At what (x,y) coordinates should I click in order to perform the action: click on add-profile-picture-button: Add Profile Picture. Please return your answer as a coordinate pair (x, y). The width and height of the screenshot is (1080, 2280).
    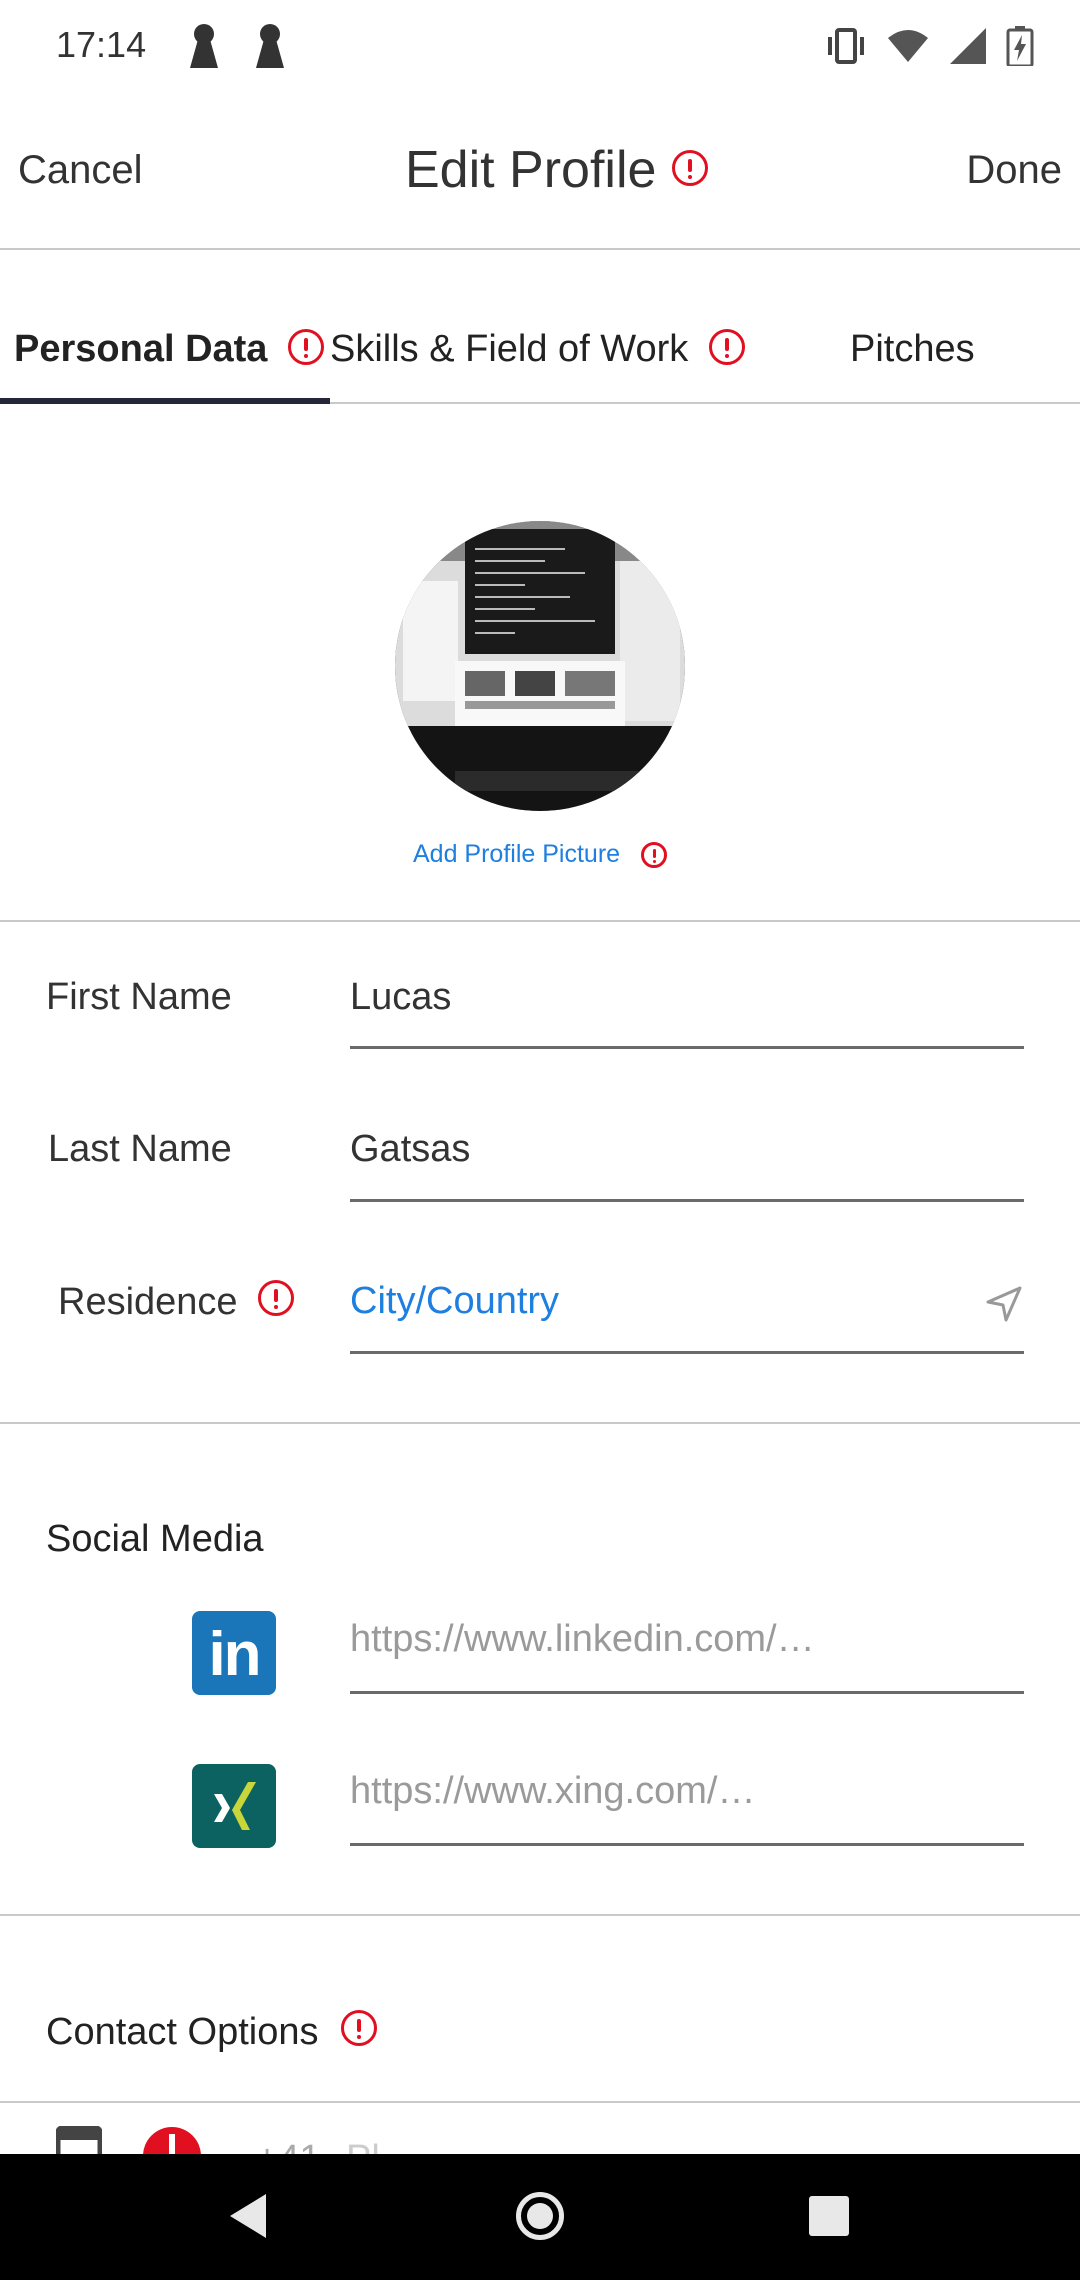
    Looking at the image, I should click on (540, 854).